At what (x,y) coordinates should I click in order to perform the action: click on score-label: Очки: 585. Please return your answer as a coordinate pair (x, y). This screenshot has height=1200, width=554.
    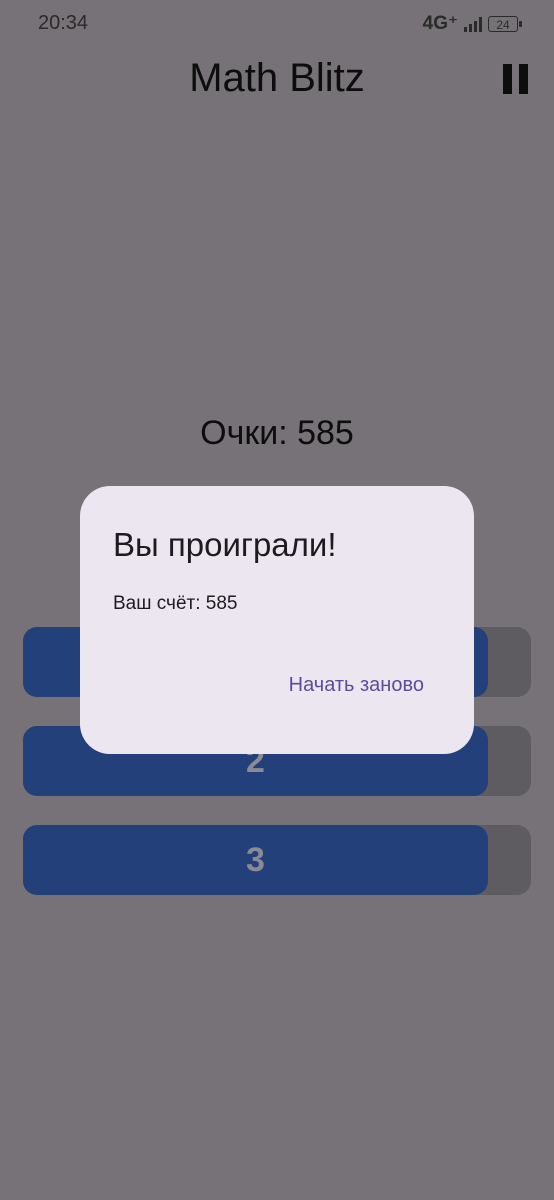
    Looking at the image, I should click on (277, 433).